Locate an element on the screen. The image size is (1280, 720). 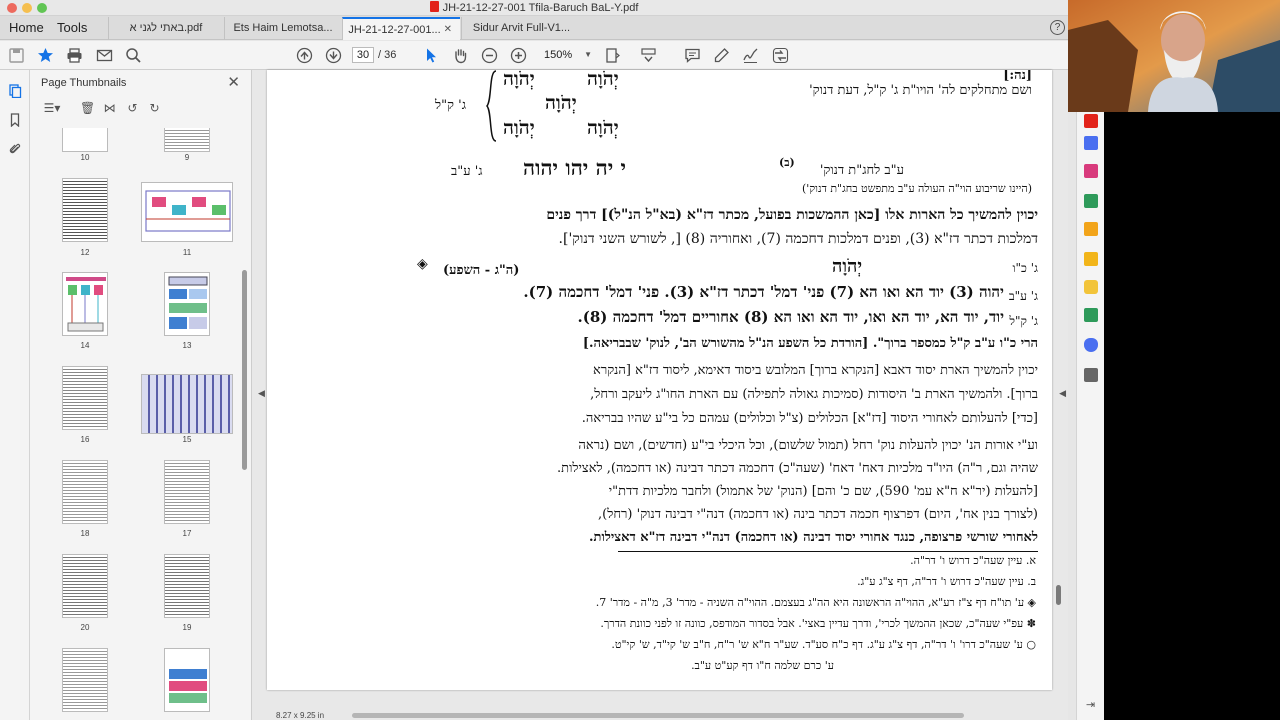
zoom-value: 150% is located at coordinates (558, 55).